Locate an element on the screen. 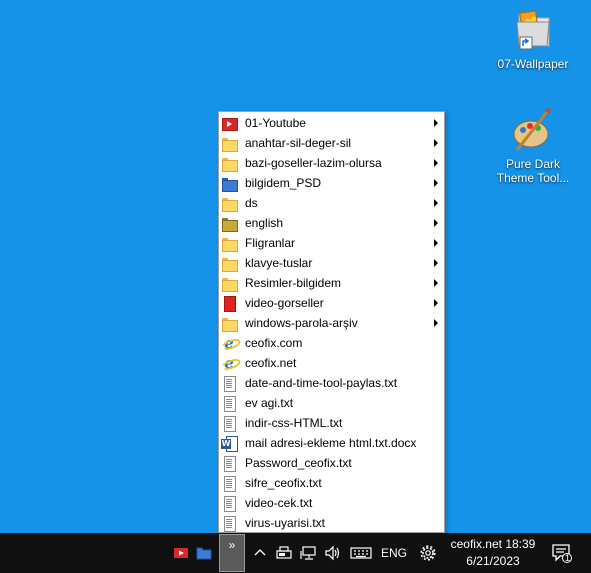  volume-button is located at coordinates (333, 553).